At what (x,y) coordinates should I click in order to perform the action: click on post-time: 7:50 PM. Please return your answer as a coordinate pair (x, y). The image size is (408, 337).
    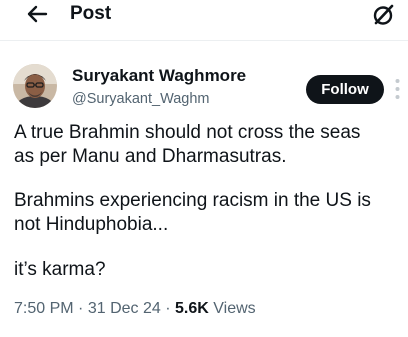
    Looking at the image, I should click on (44, 308).